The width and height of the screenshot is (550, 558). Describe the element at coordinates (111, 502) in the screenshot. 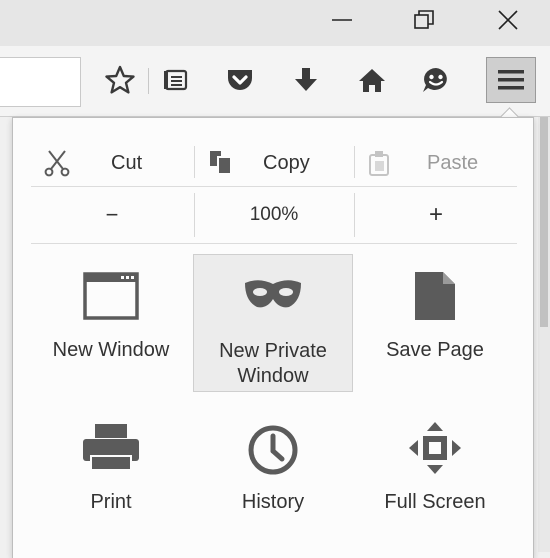

I see `print-label: Print` at that location.